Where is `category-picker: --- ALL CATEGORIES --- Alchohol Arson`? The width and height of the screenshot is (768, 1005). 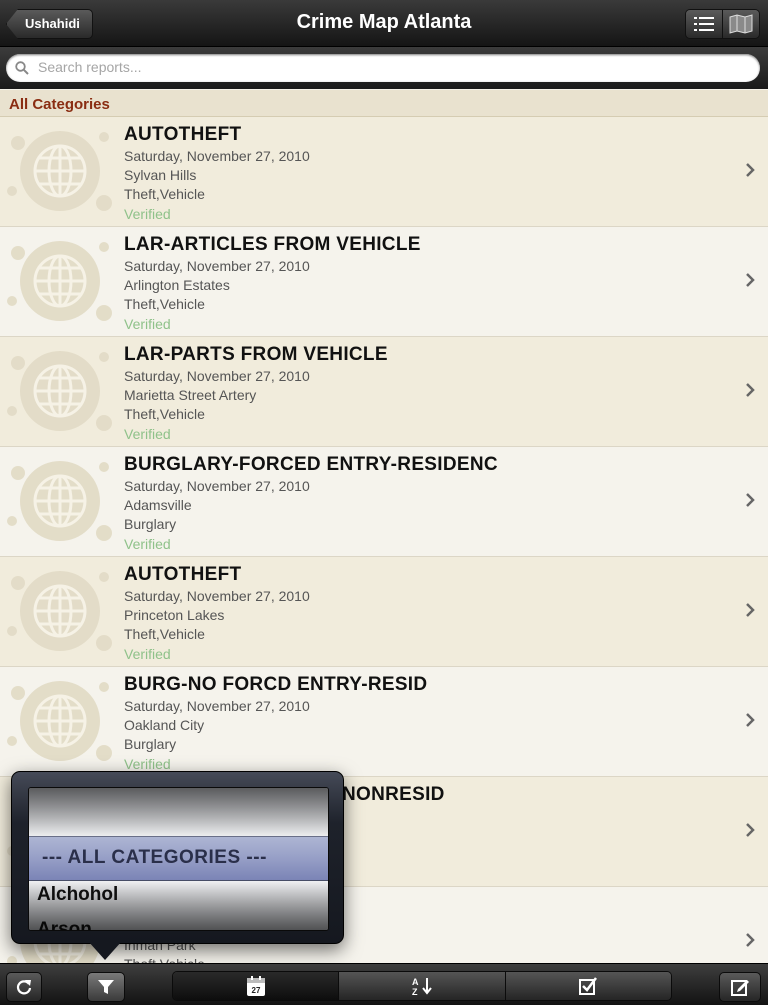 category-picker: --- ALL CATEGORIES --- Alchohol Arson is located at coordinates (178, 859).